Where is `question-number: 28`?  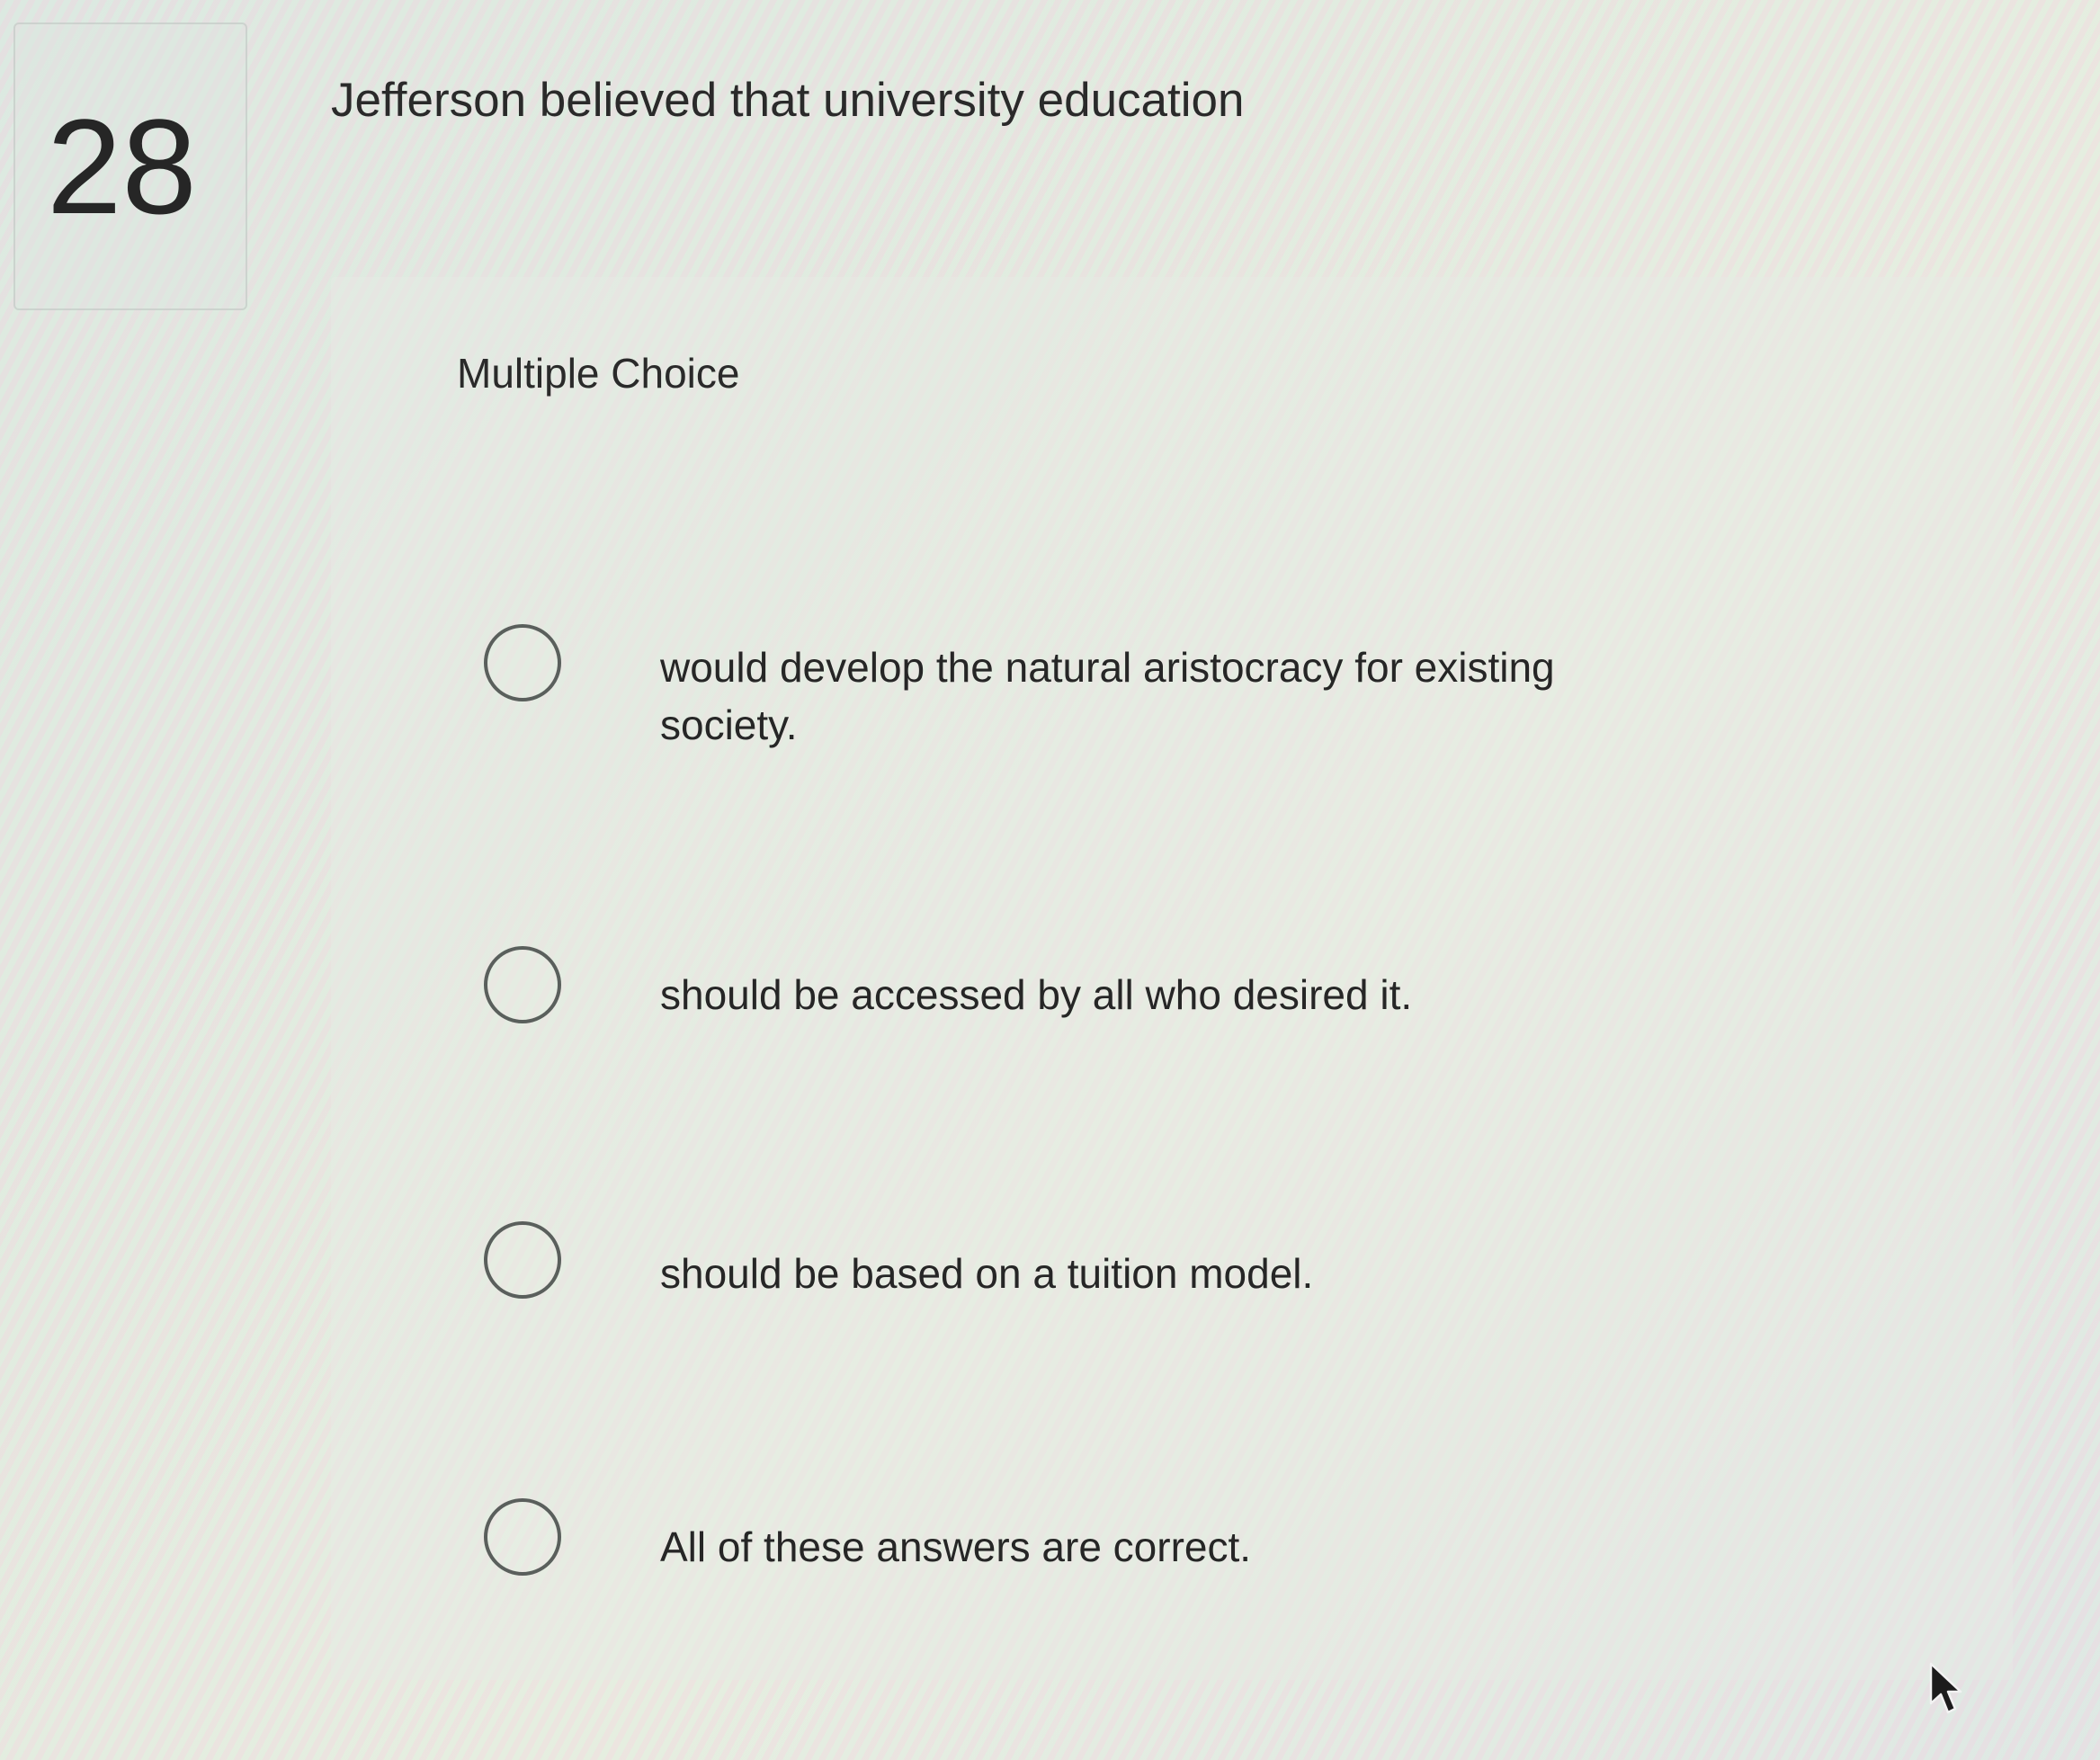
question-number: 28 is located at coordinates (122, 166).